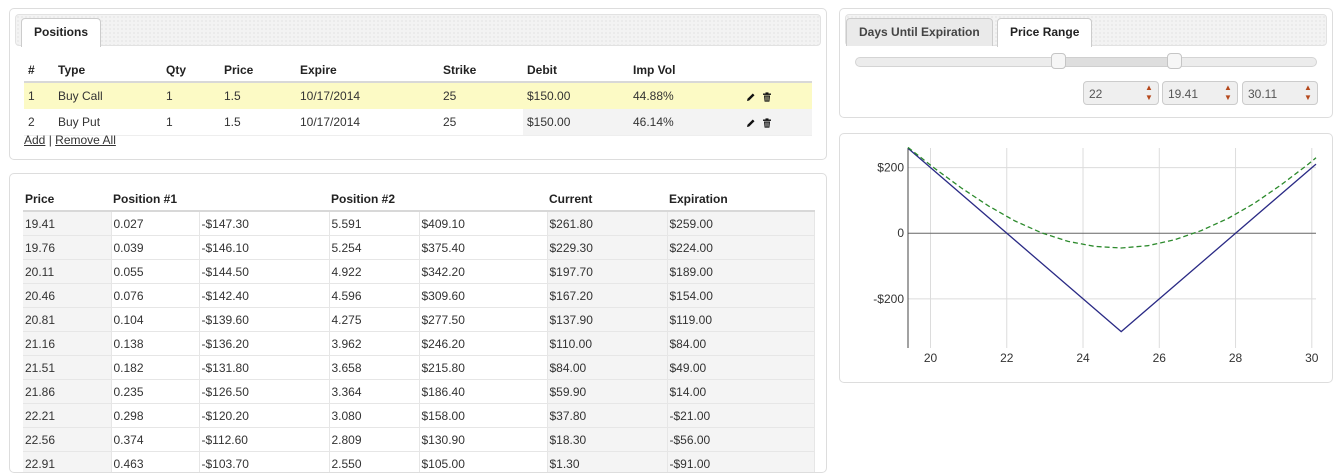 The width and height of the screenshot is (1341, 473). Describe the element at coordinates (39, 122) in the screenshot. I see `position-num: 2` at that location.